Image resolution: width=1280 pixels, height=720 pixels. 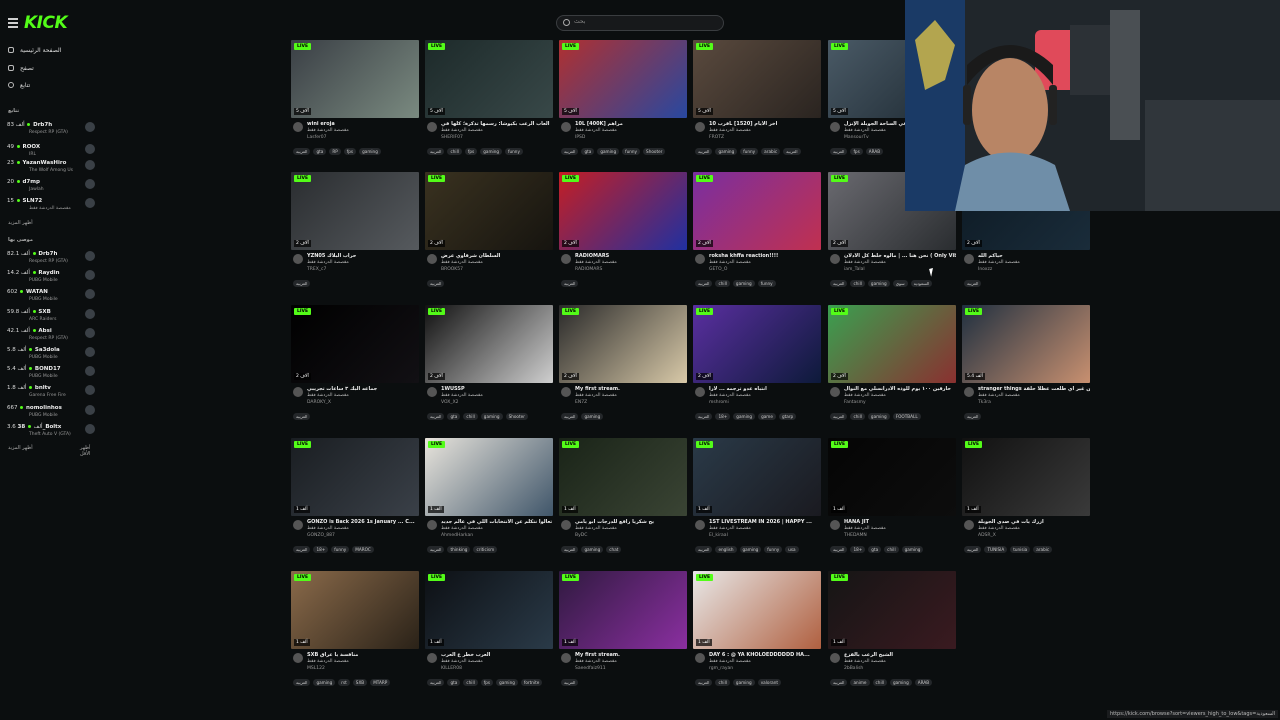 What do you see at coordinates (319, 402) in the screenshot?
I see `streamer-name: DAROKY_X` at bounding box center [319, 402].